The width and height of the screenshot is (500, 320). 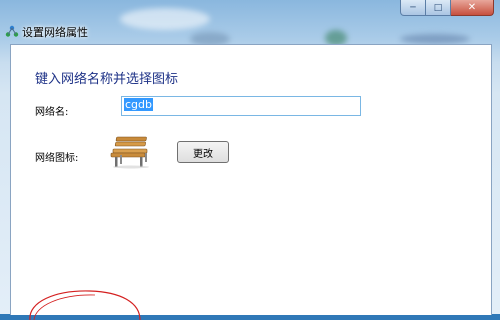 I want to click on page-title: 键入网络名称并选择图标, so click(x=107, y=79).